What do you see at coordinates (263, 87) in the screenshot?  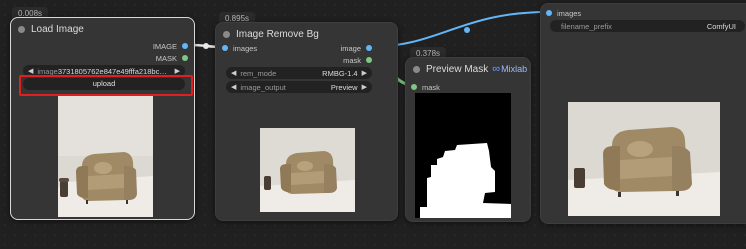 I see `image-output-label: image_output` at bounding box center [263, 87].